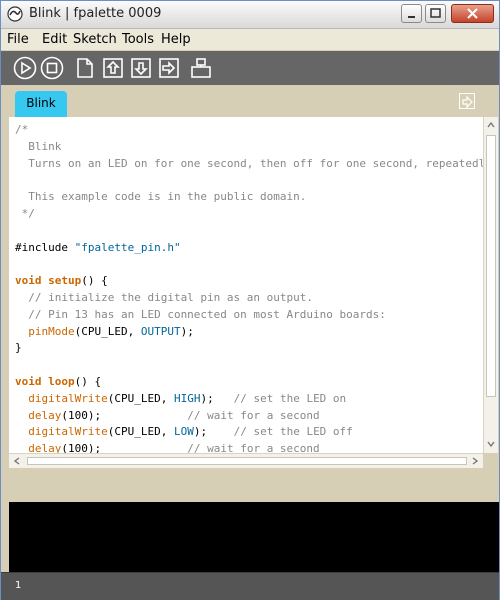 The width and height of the screenshot is (500, 600). I want to click on stop-icon, so click(52, 68).